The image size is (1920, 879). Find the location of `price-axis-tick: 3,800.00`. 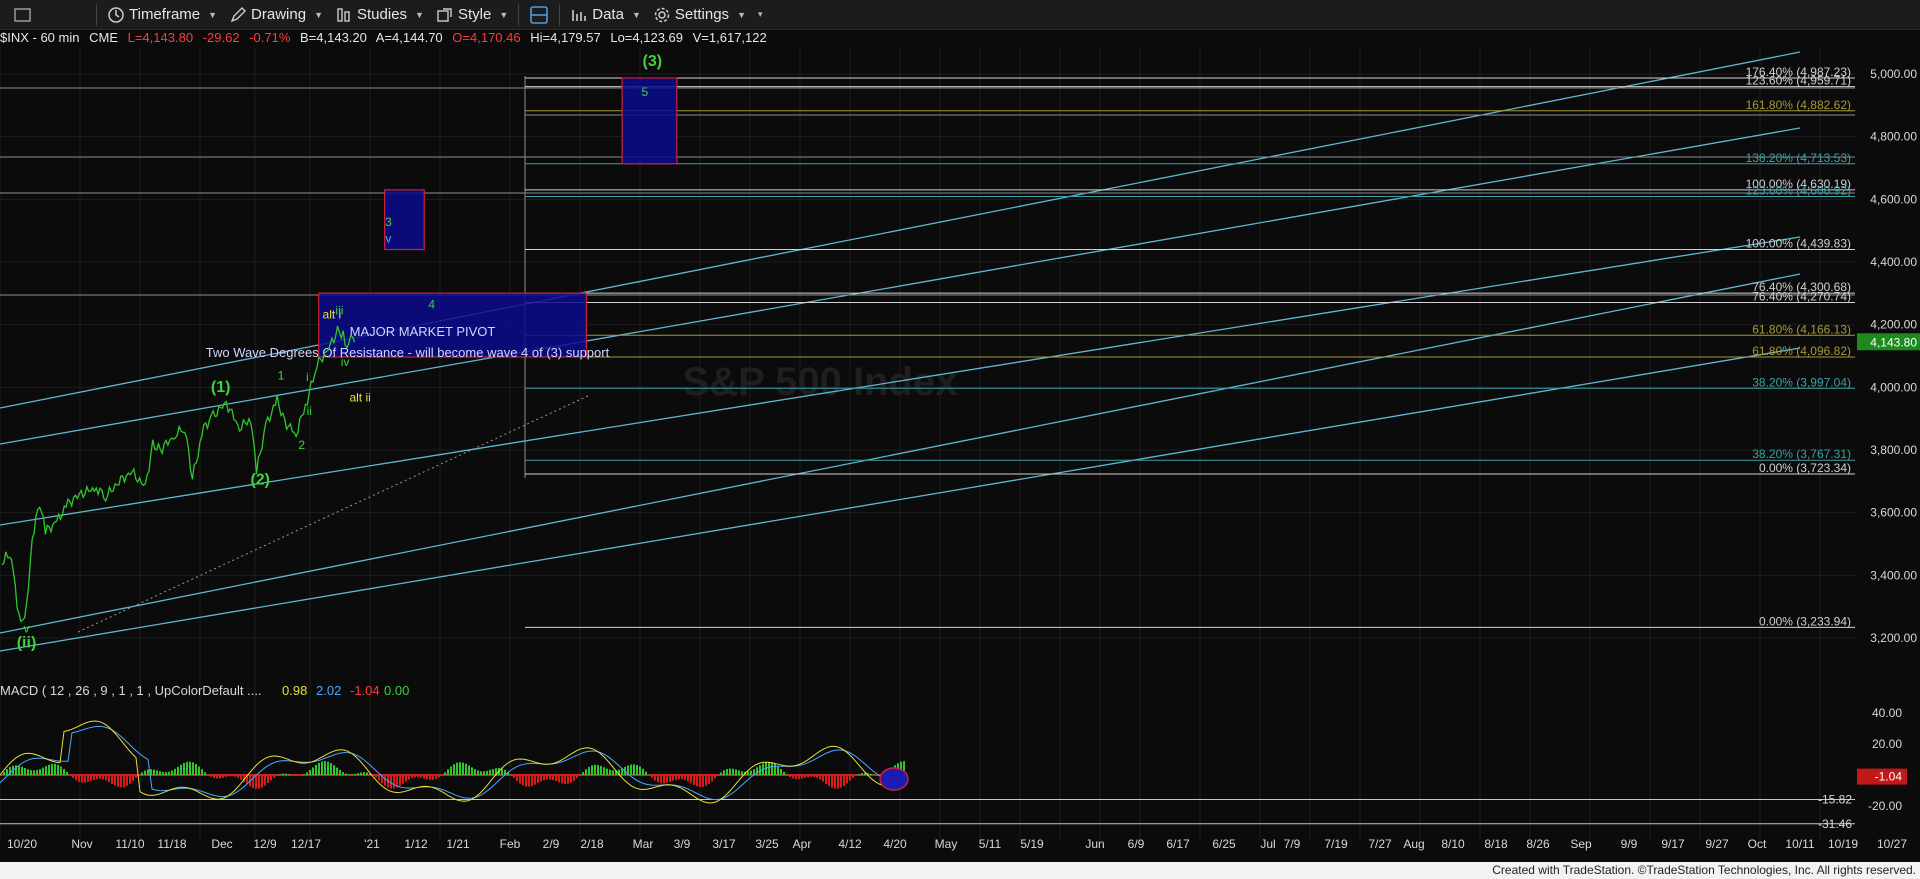

price-axis-tick: 3,800.00 is located at coordinates (1893, 450).